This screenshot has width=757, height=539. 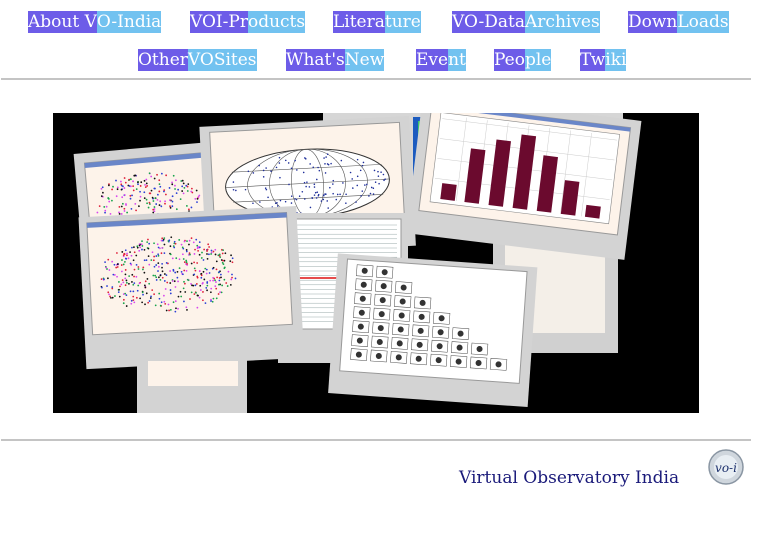 I want to click on nav-link-downloads: DownLoads, so click(x=678, y=22).